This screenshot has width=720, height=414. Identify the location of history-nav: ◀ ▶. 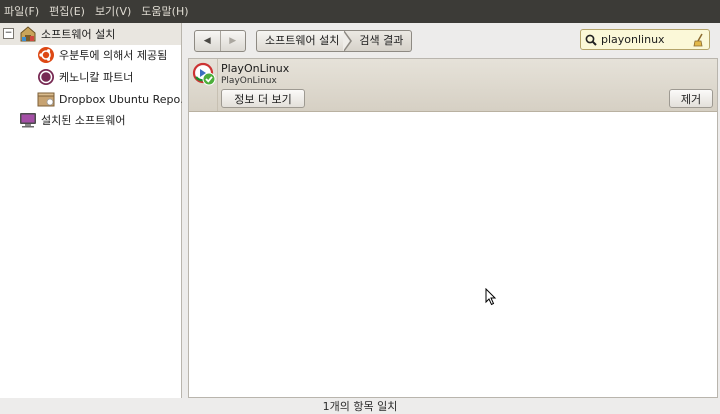
(220, 41).